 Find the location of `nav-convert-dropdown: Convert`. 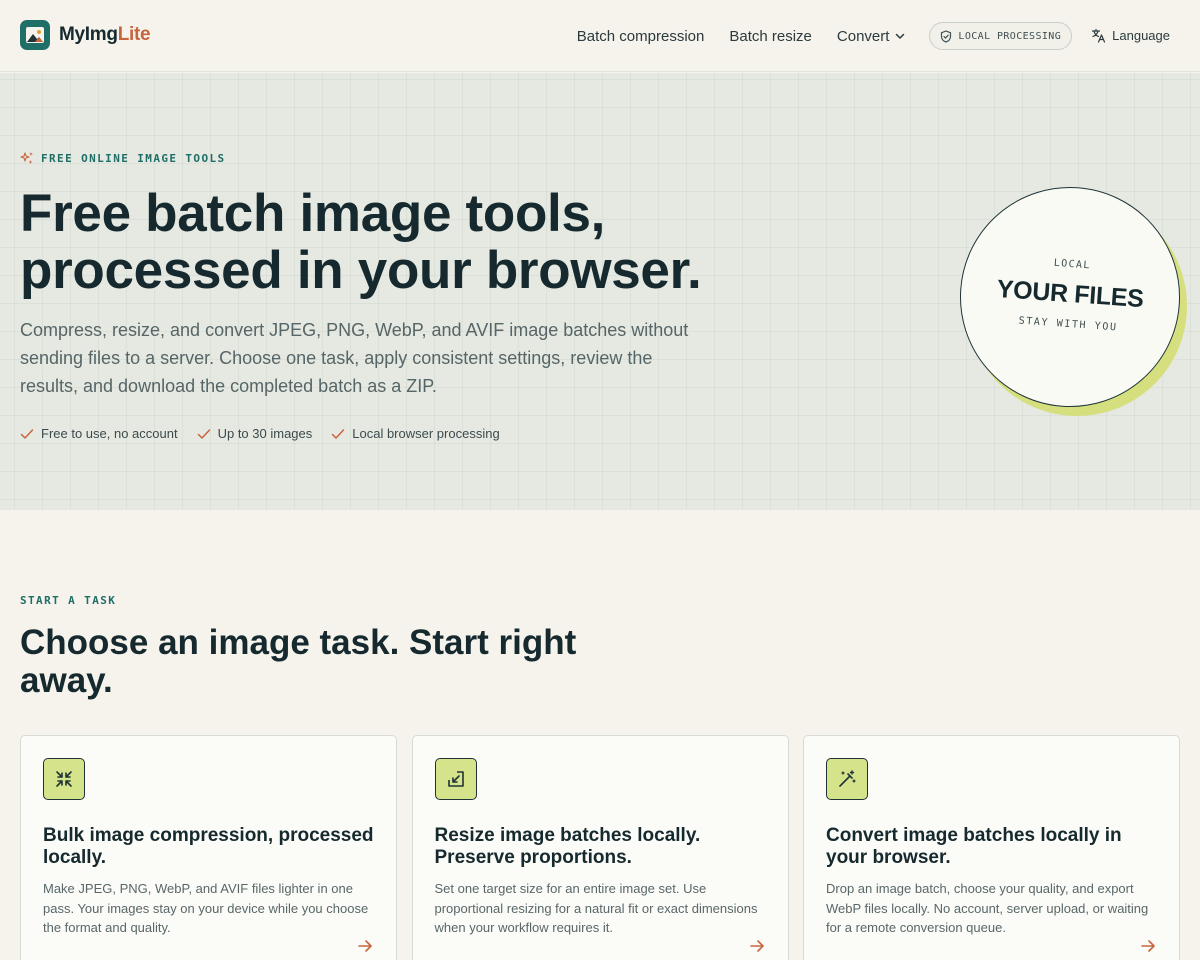

nav-convert-dropdown: Convert is located at coordinates (872, 36).